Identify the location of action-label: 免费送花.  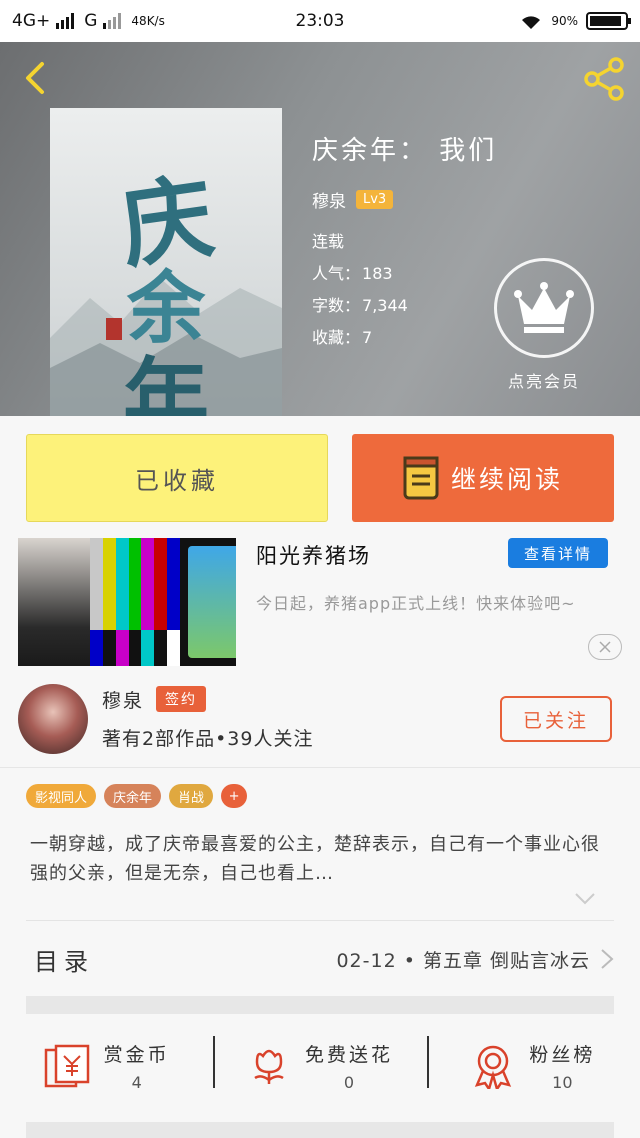
(348, 1055).